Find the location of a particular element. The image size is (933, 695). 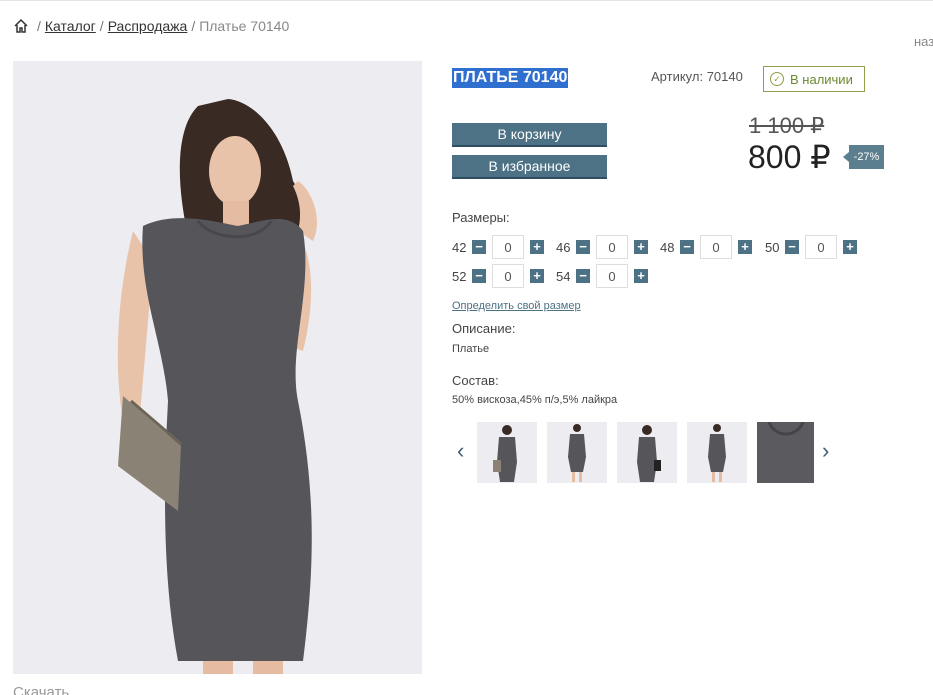

discount-badge: -27% is located at coordinates (863, 157).